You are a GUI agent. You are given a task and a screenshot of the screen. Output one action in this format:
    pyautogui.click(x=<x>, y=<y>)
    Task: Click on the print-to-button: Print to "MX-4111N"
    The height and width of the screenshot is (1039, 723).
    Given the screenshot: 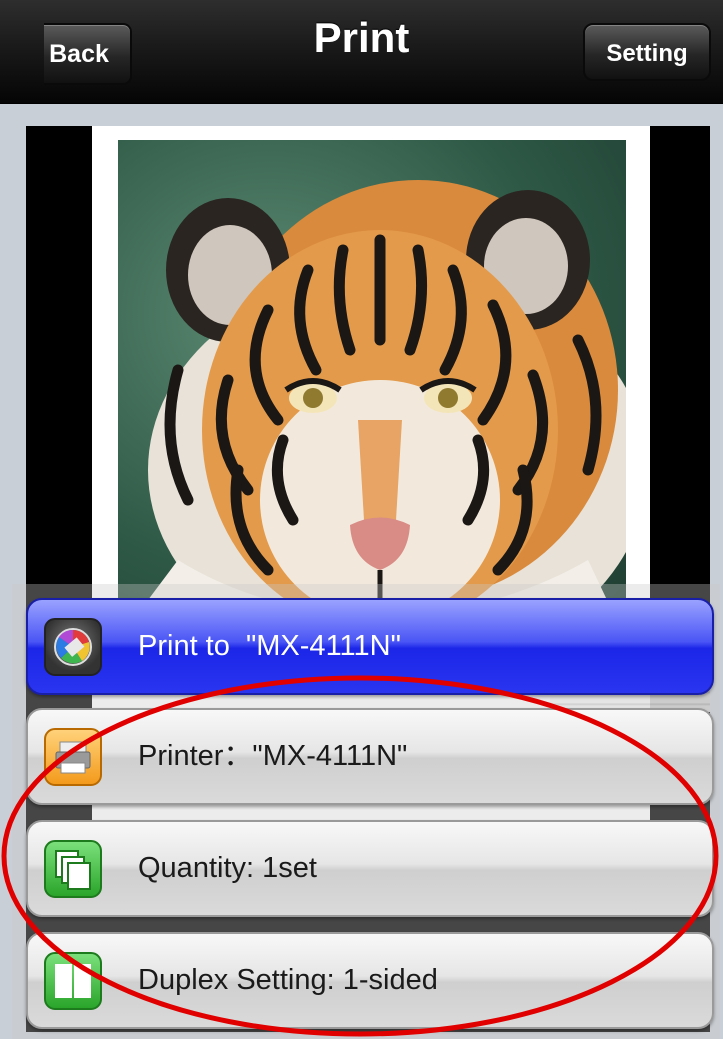 What is the action you would take?
    pyautogui.click(x=370, y=646)
    